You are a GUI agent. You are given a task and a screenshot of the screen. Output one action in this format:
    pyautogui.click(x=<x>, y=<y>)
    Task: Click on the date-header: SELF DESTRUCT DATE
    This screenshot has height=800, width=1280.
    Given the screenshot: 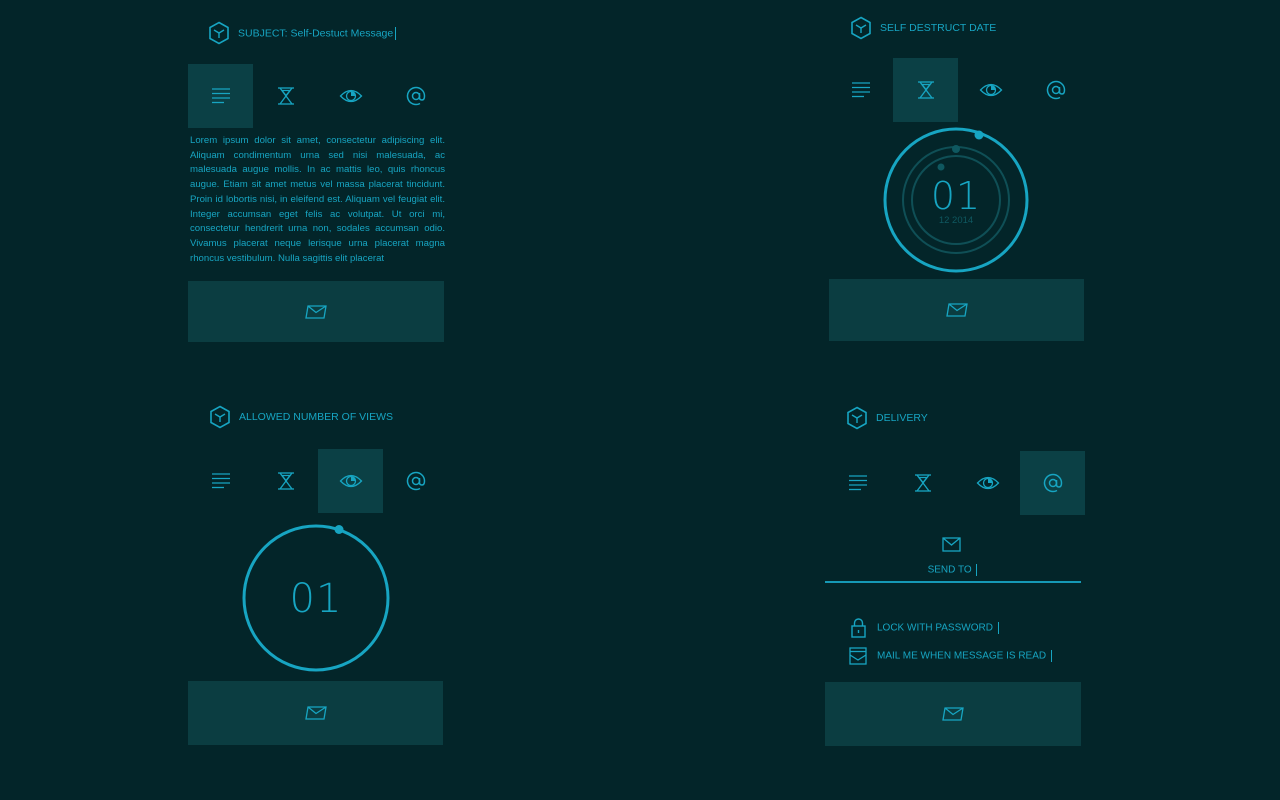 What is the action you would take?
    pyautogui.click(x=923, y=28)
    